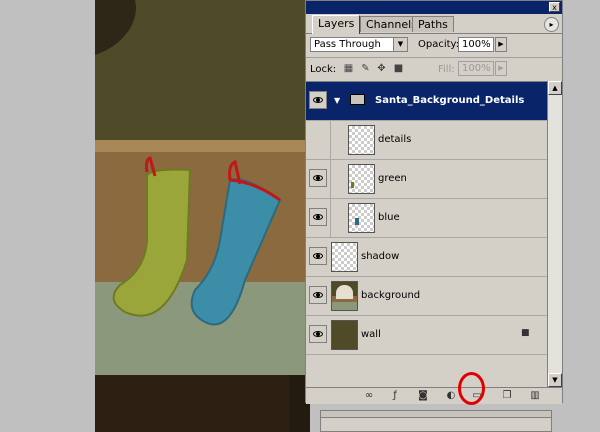  What do you see at coordinates (381, 68) in the screenshot?
I see `move-lock-icon: ✥` at bounding box center [381, 68].